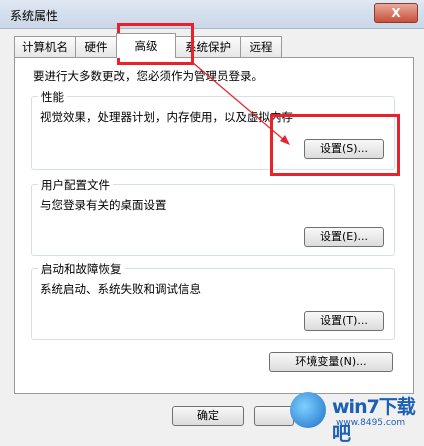 This screenshot has height=446, width=424. Describe the element at coordinates (240, 103) in the screenshot. I see `annotation-arrow` at that location.